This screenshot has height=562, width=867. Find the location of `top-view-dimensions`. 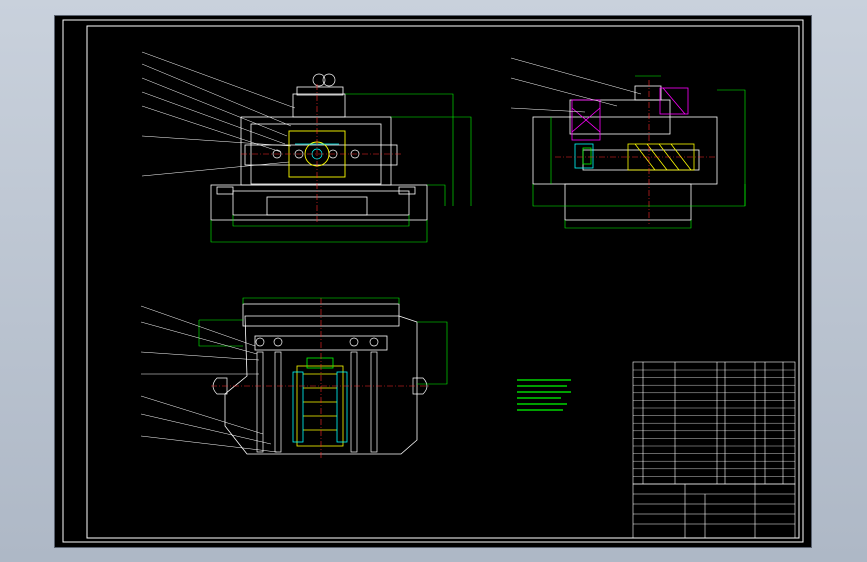

top-view-dimensions is located at coordinates (323, 341).